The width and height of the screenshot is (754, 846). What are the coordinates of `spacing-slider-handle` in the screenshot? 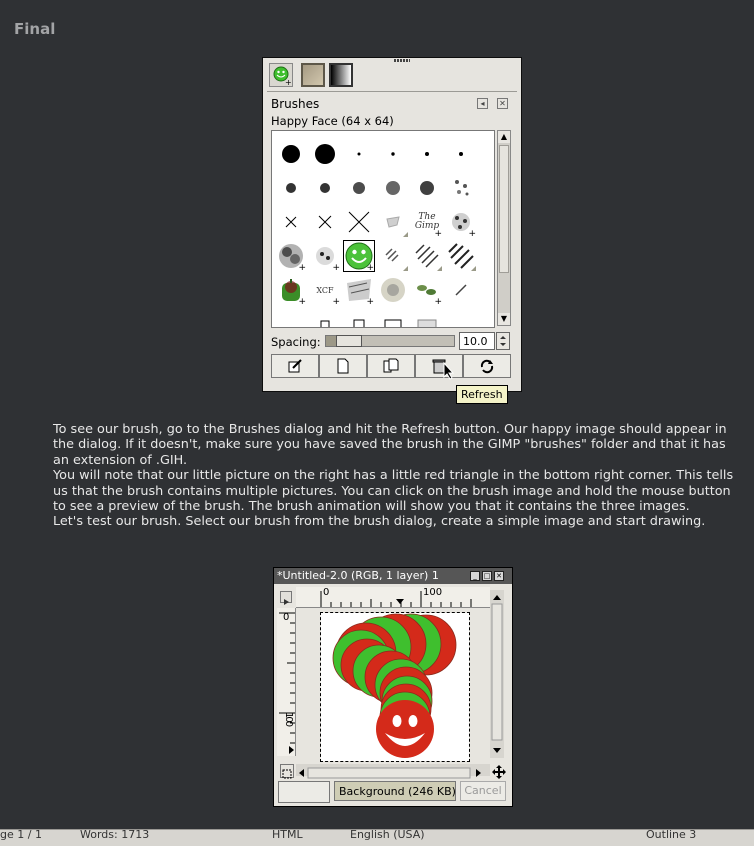 It's located at (349, 341).